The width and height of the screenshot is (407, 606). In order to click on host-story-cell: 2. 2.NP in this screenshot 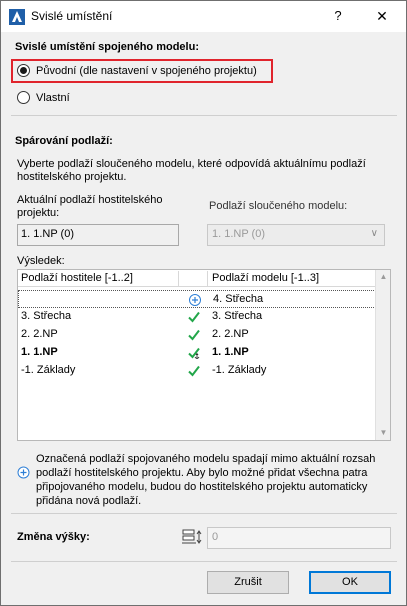, I will do `click(39, 334)`.